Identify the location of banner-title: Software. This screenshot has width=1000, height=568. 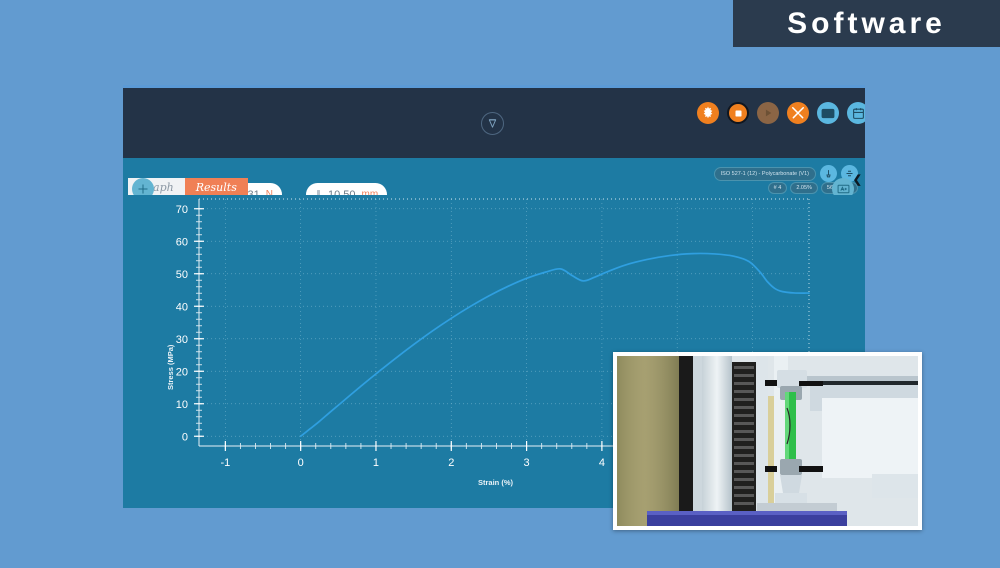
(866, 23).